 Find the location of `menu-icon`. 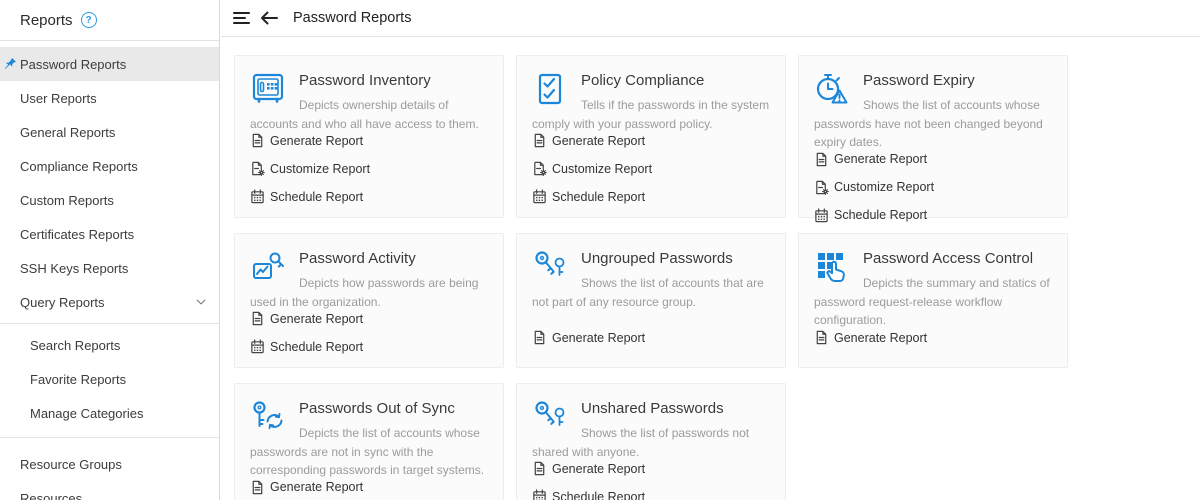

menu-icon is located at coordinates (241, 18).